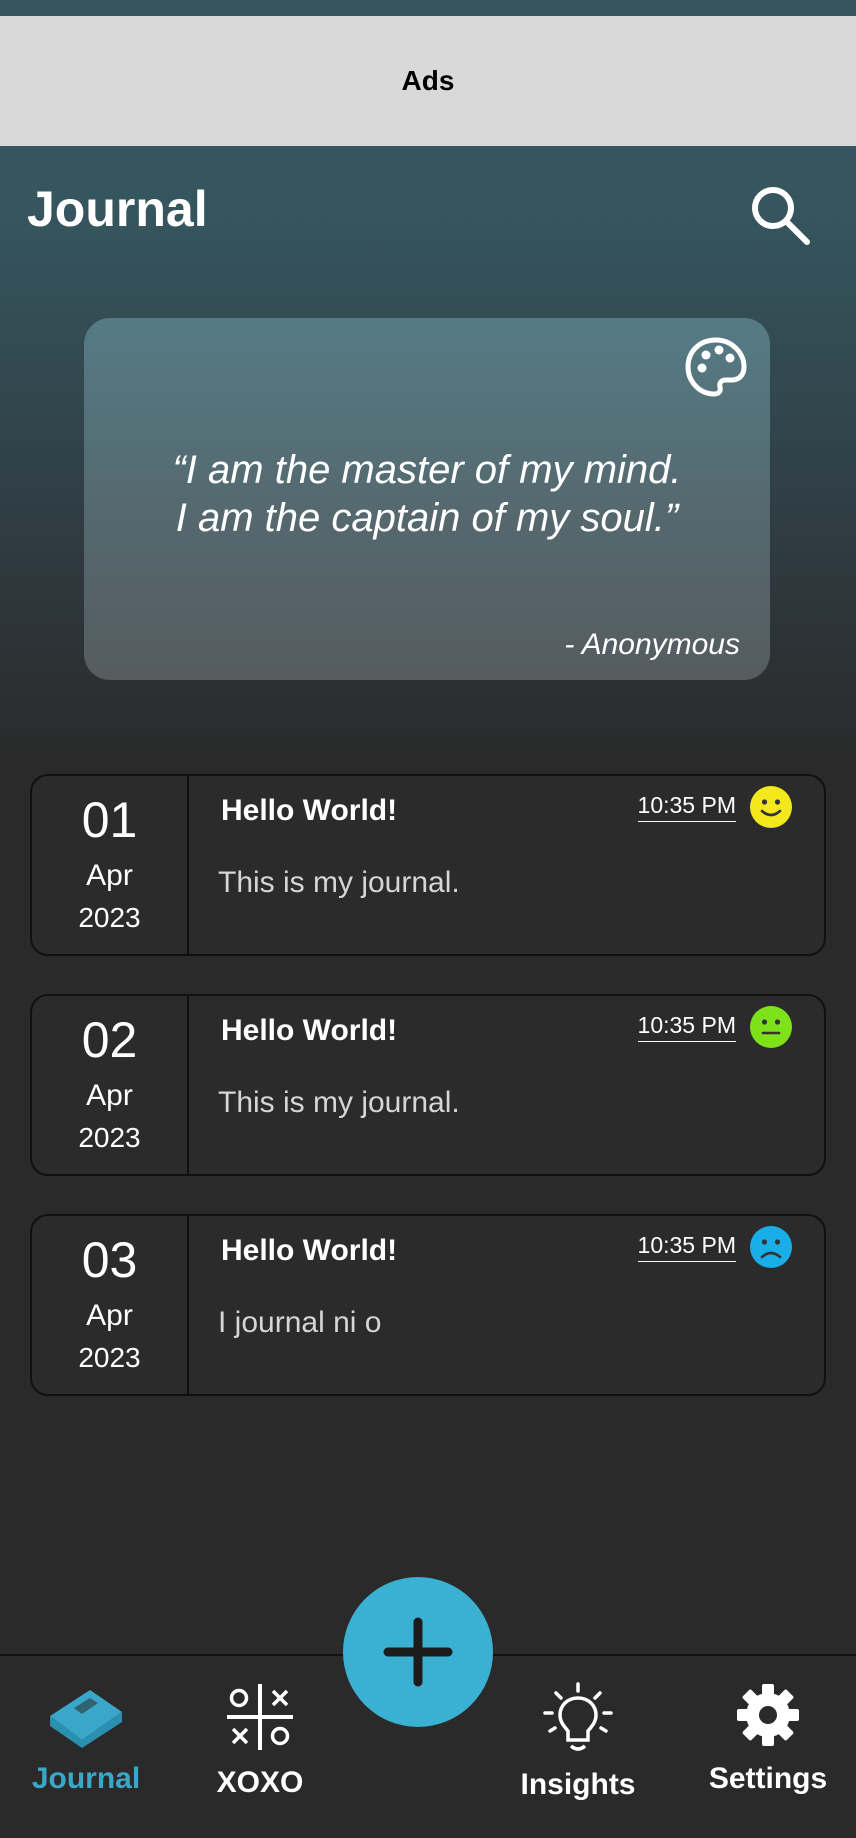  What do you see at coordinates (768, 1747) in the screenshot?
I see `nav-item-settings: Settings` at bounding box center [768, 1747].